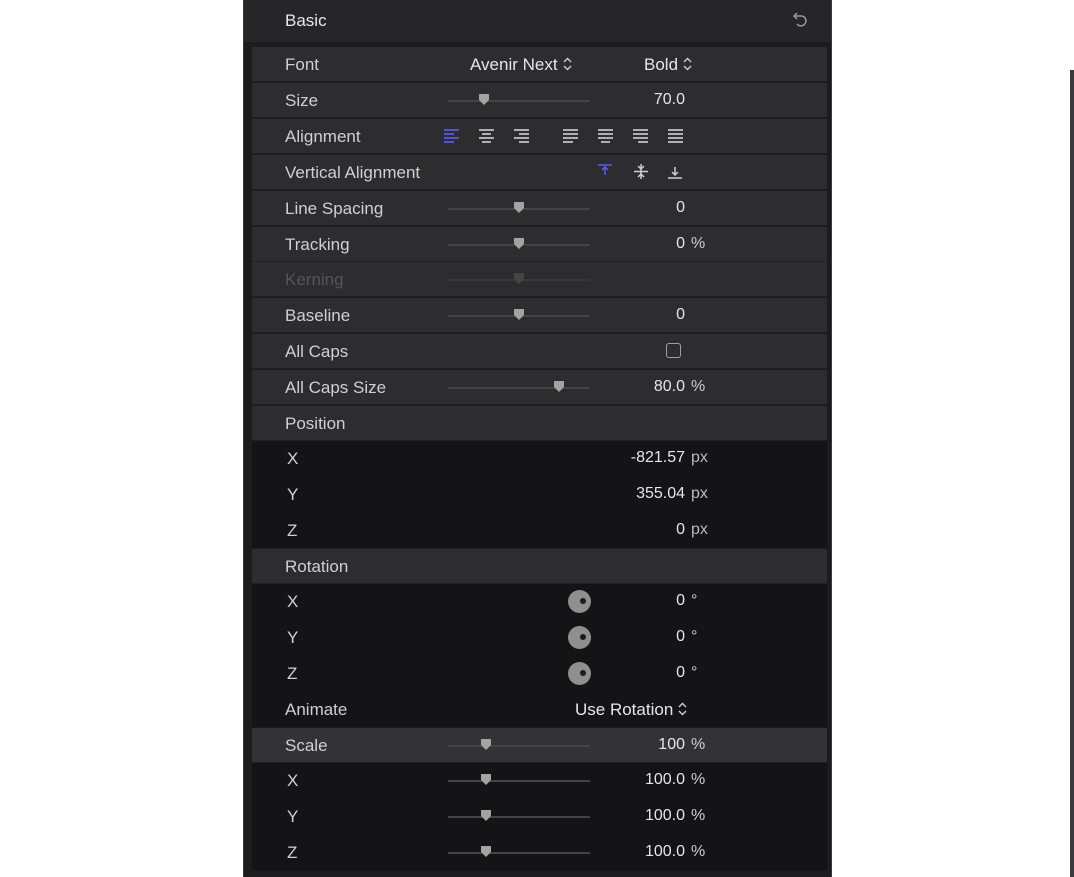  What do you see at coordinates (315, 423) in the screenshot?
I see `position-label: Position` at bounding box center [315, 423].